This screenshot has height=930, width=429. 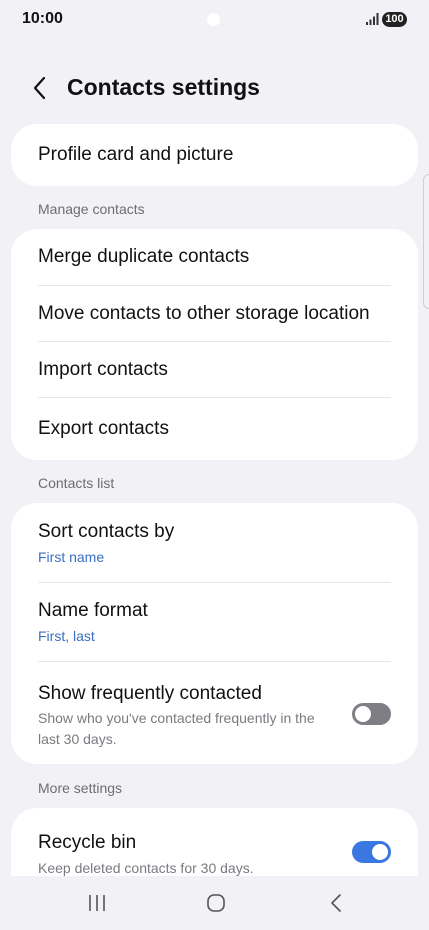 What do you see at coordinates (91, 209) in the screenshot?
I see `manage-contacts-header: Manage contacts` at bounding box center [91, 209].